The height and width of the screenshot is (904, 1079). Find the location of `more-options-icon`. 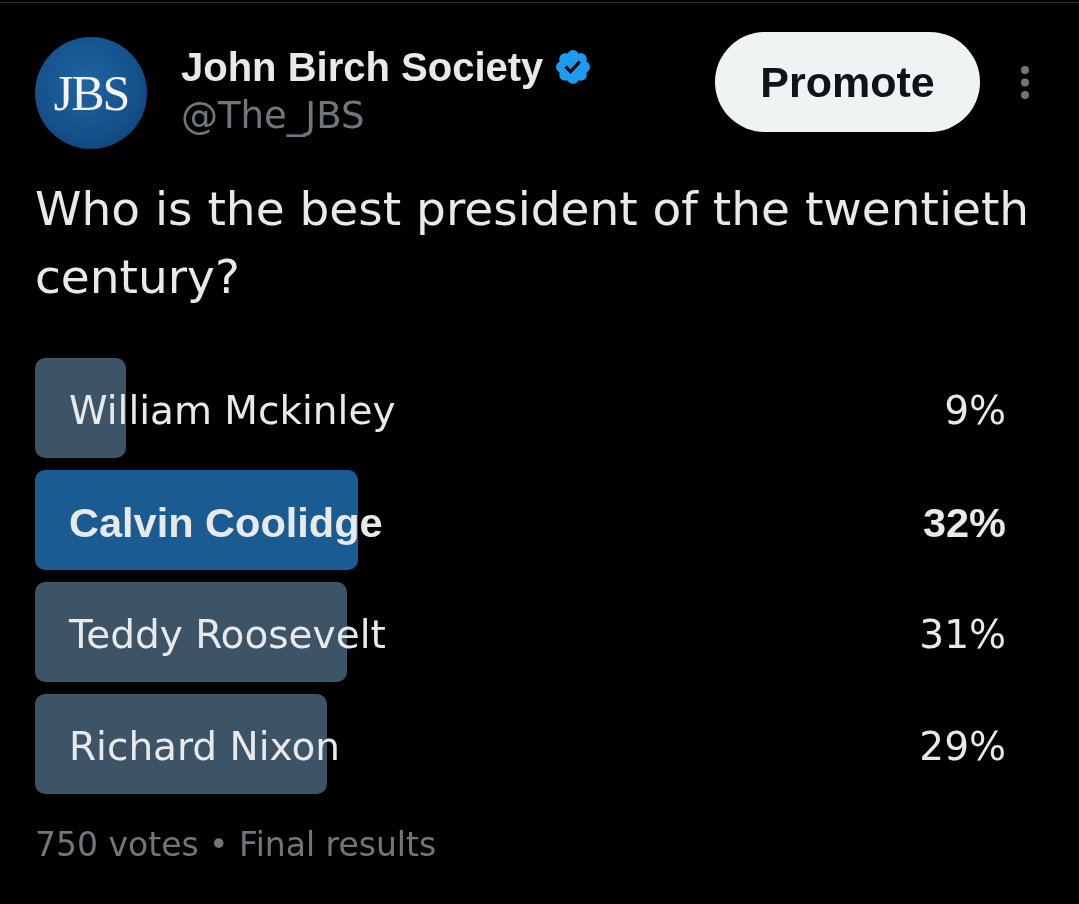

more-options-icon is located at coordinates (1025, 82).